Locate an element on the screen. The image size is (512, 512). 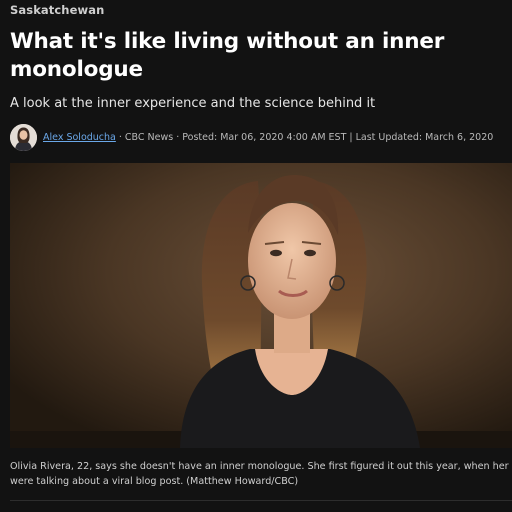
author-portrait-icon is located at coordinates (23, 137).